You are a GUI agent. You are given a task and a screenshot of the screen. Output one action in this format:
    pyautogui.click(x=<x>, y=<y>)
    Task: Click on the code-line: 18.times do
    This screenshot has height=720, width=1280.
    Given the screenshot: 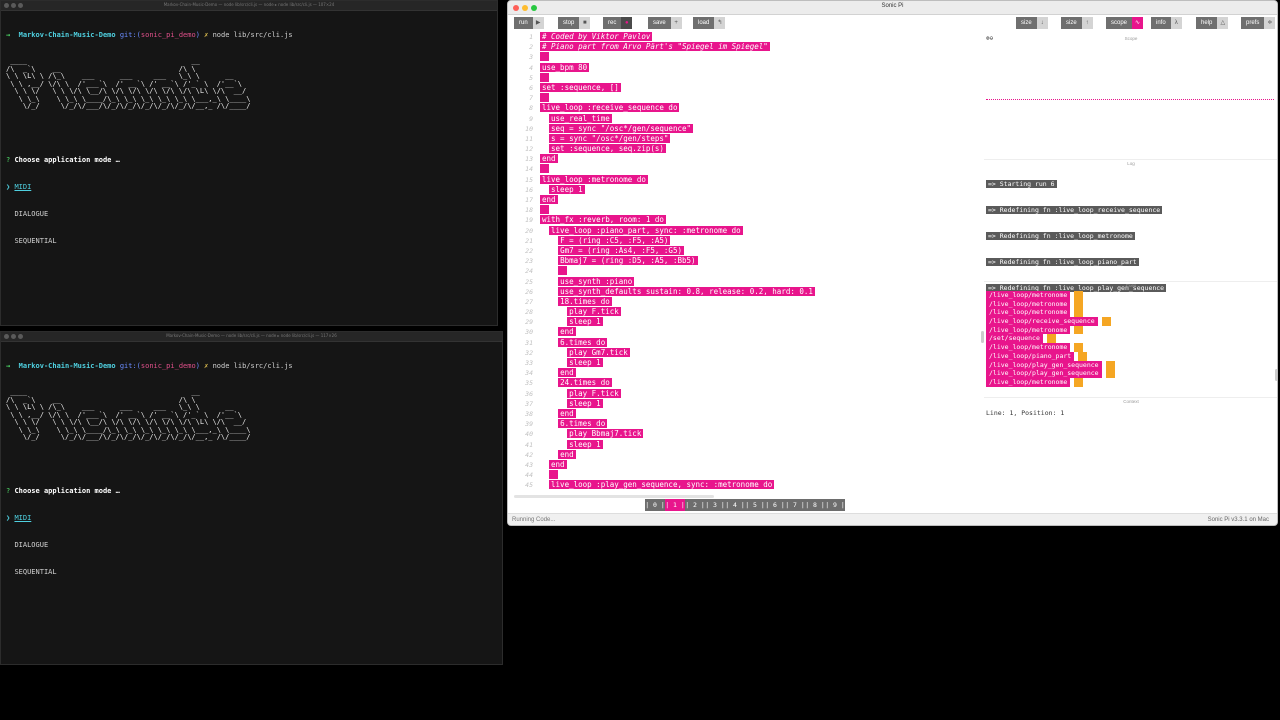 What is the action you would take?
    pyautogui.click(x=764, y=301)
    